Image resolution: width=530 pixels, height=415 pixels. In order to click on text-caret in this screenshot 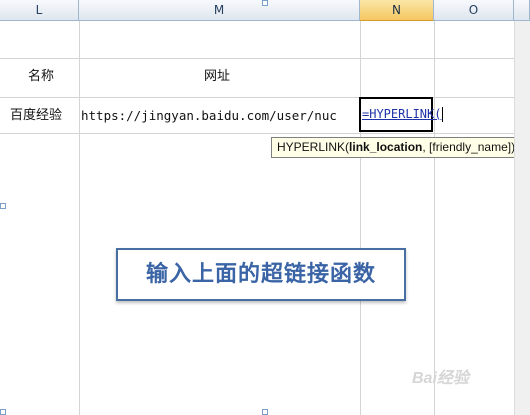, I will do `click(443, 114)`.